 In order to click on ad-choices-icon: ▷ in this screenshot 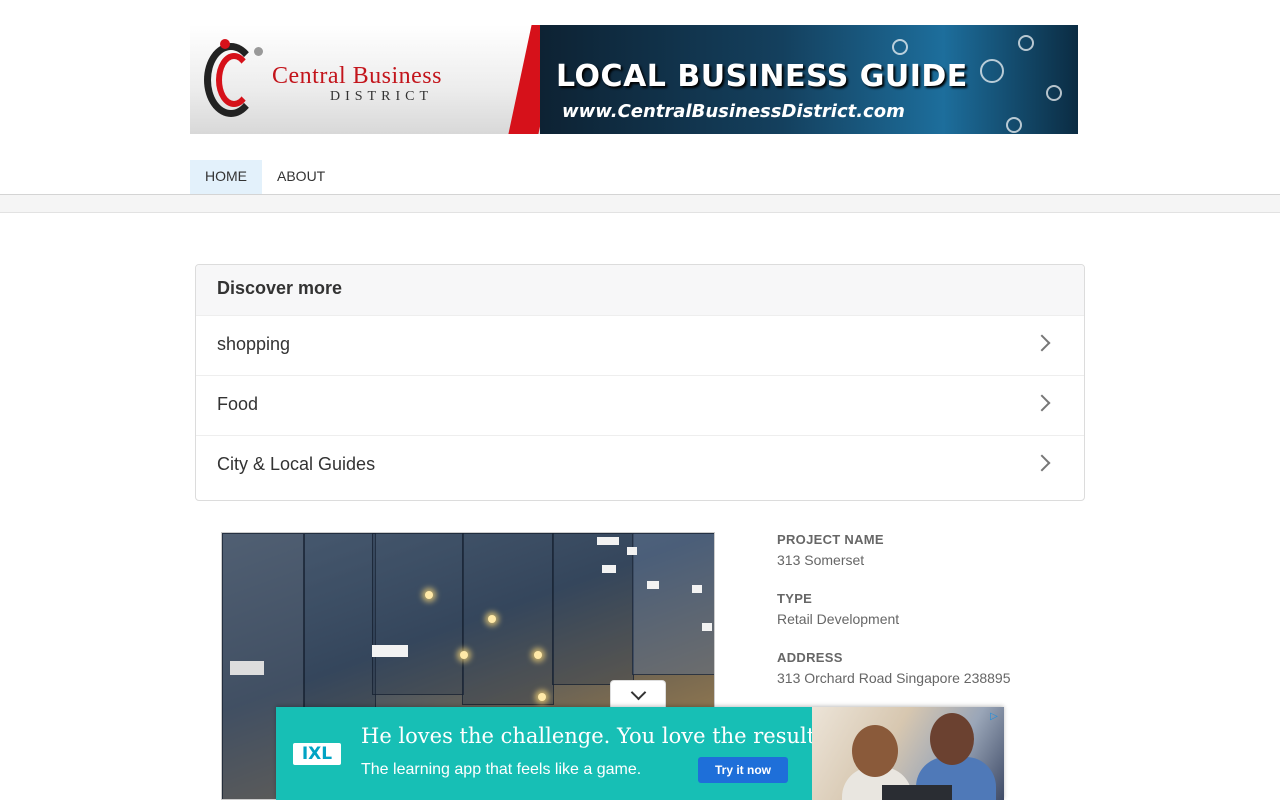, I will do `click(994, 717)`.